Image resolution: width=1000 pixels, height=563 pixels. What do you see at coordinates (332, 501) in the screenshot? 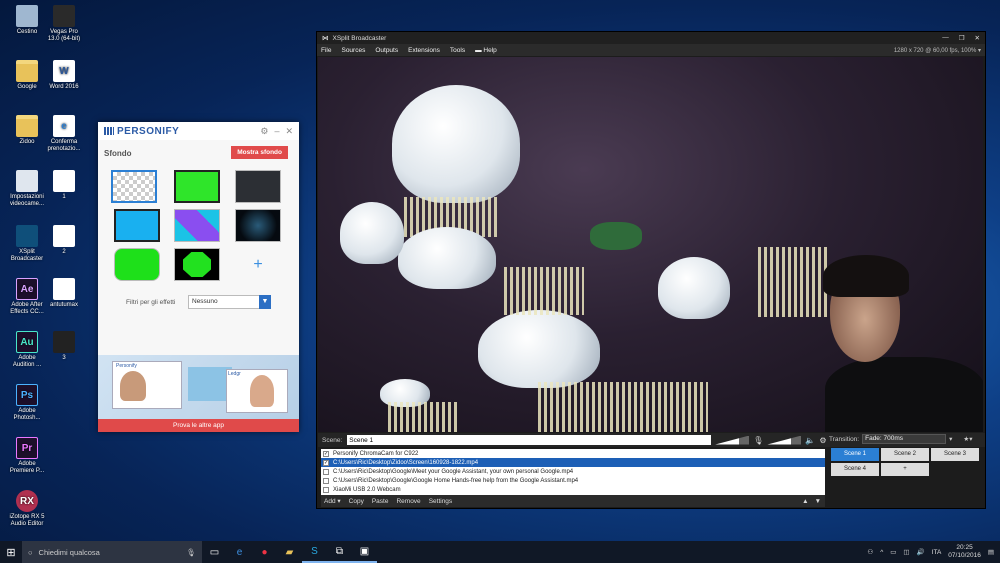
I see `add-source-button: Add ▾` at bounding box center [332, 501].